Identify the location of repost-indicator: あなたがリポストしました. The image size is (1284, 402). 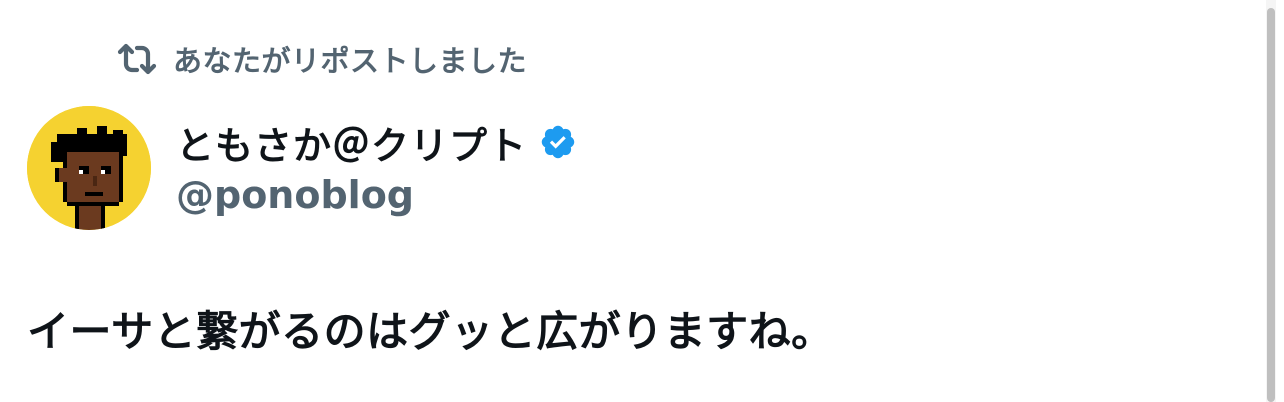
(321, 59).